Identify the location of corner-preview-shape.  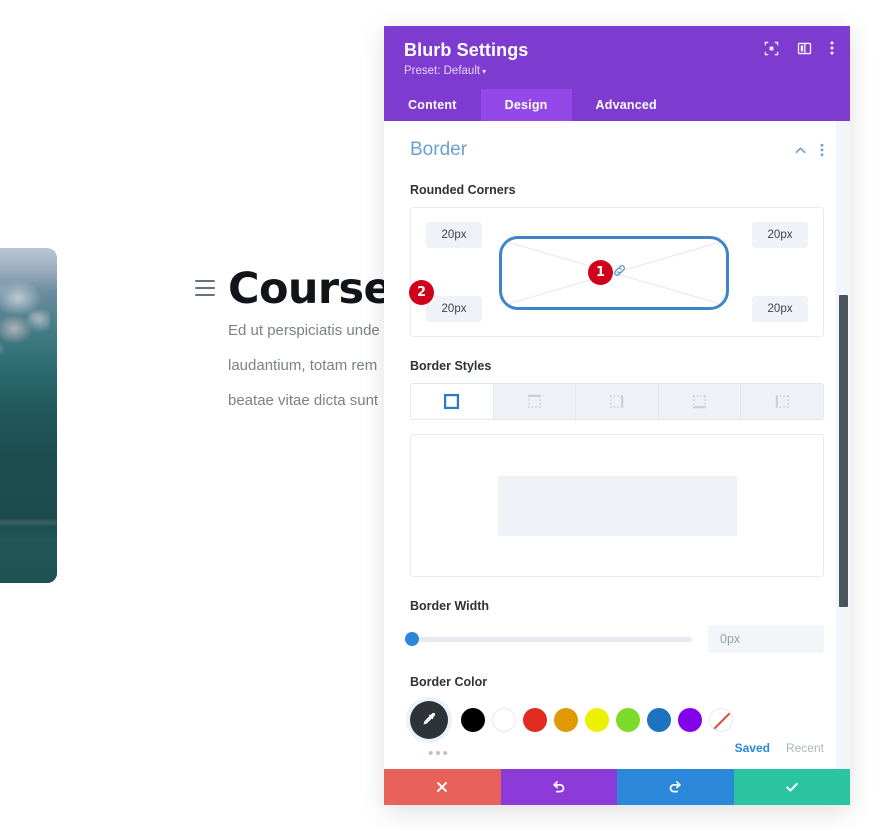
(614, 273).